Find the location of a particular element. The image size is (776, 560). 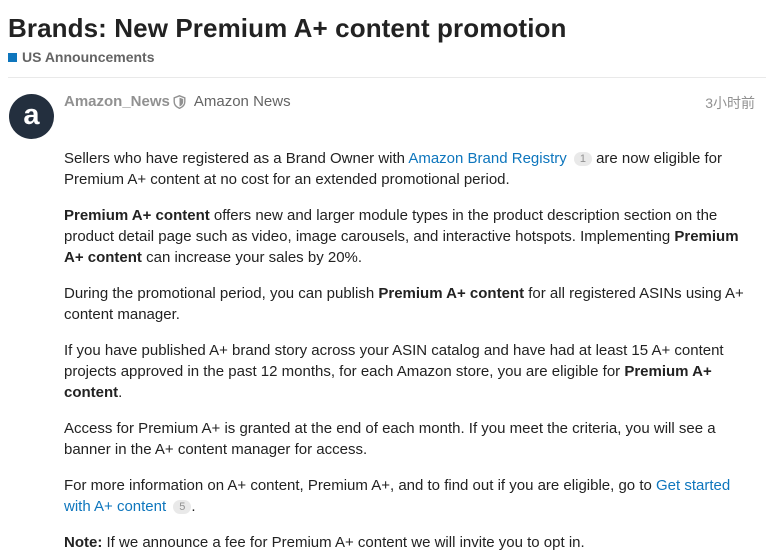

text: can increase your sales by 20%. is located at coordinates (252, 257).